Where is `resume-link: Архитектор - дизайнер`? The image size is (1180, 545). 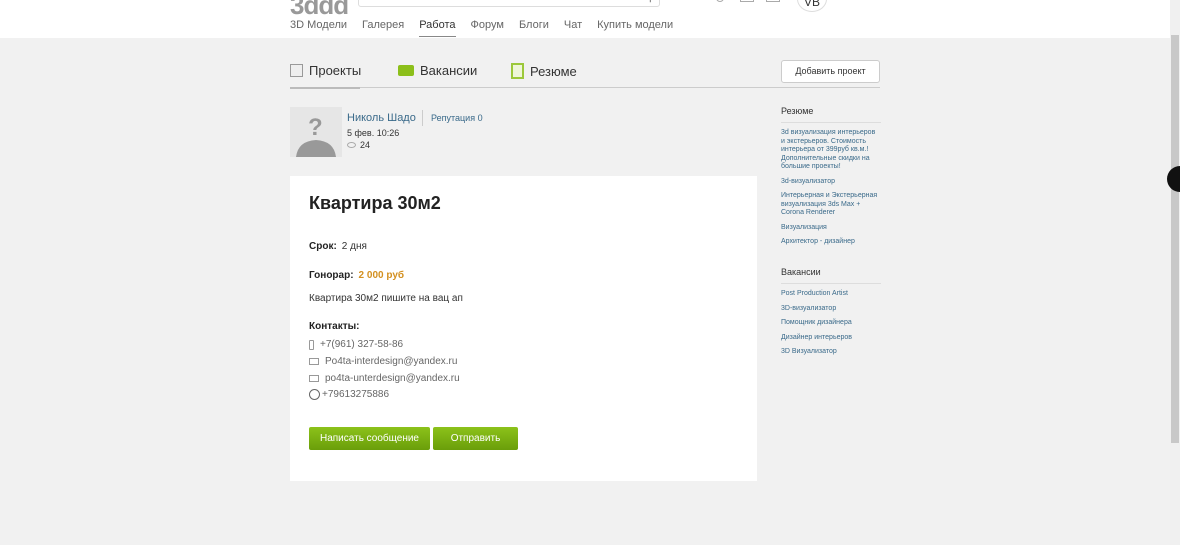 resume-link: Архитектор - дизайнер is located at coordinates (831, 242).